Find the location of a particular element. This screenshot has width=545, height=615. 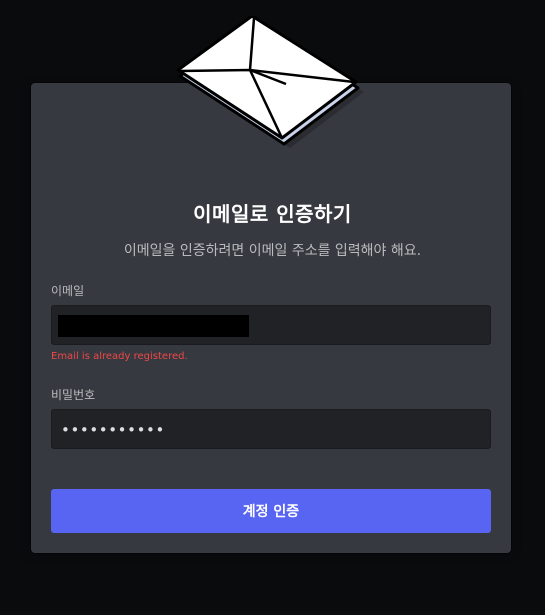

verify-account-button: 계정 인증 is located at coordinates (271, 511).